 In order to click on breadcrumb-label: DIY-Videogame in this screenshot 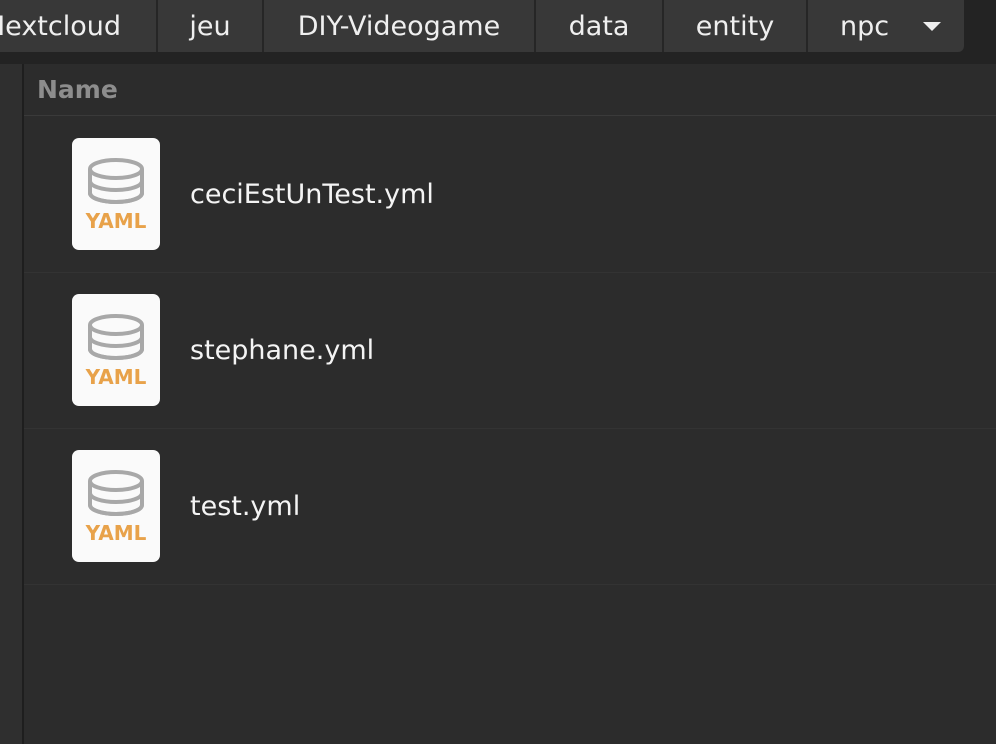, I will do `click(399, 26)`.